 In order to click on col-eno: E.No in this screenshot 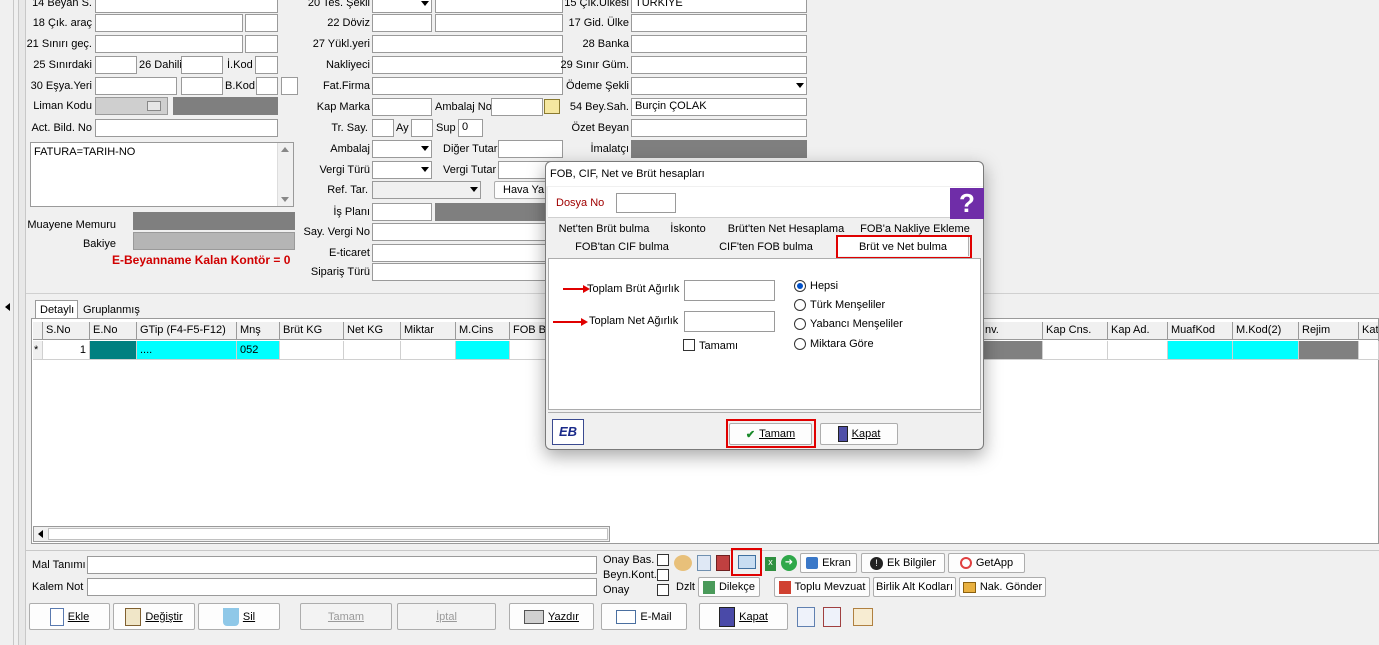, I will do `click(113, 331)`.